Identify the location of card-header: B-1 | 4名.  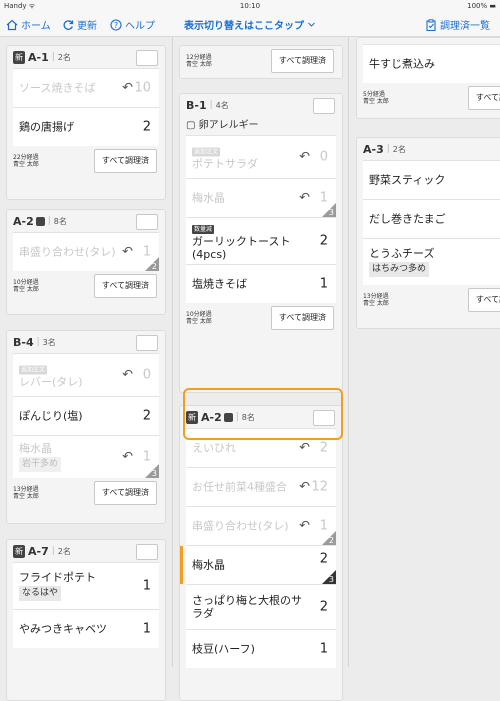
(261, 105).